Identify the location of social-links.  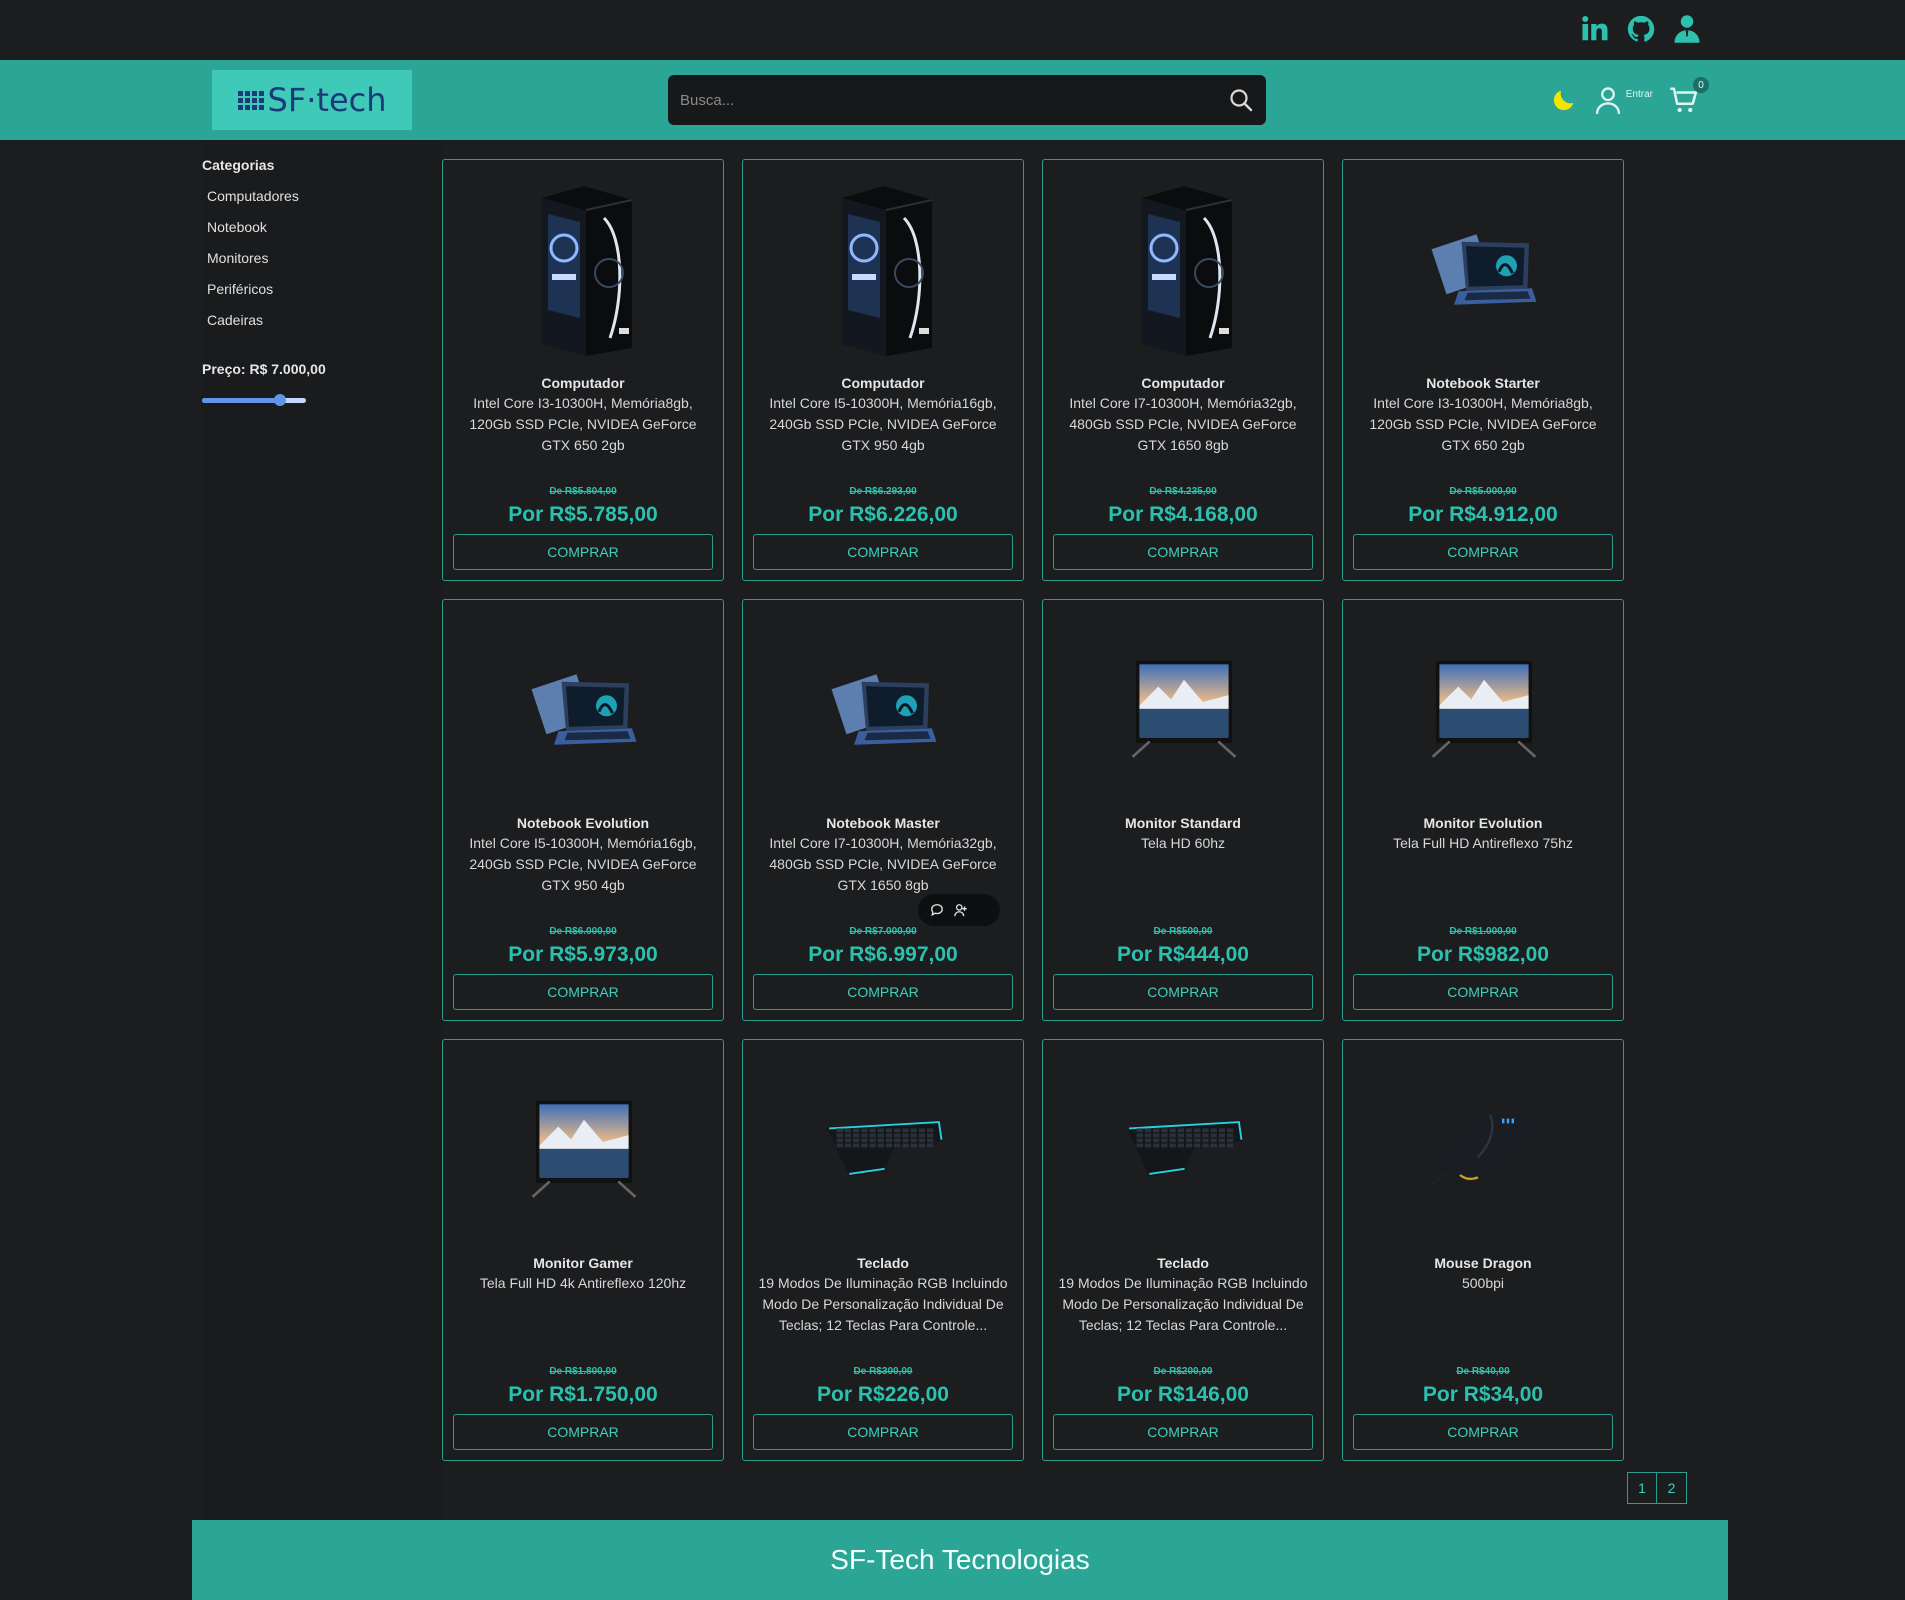
(1641, 29).